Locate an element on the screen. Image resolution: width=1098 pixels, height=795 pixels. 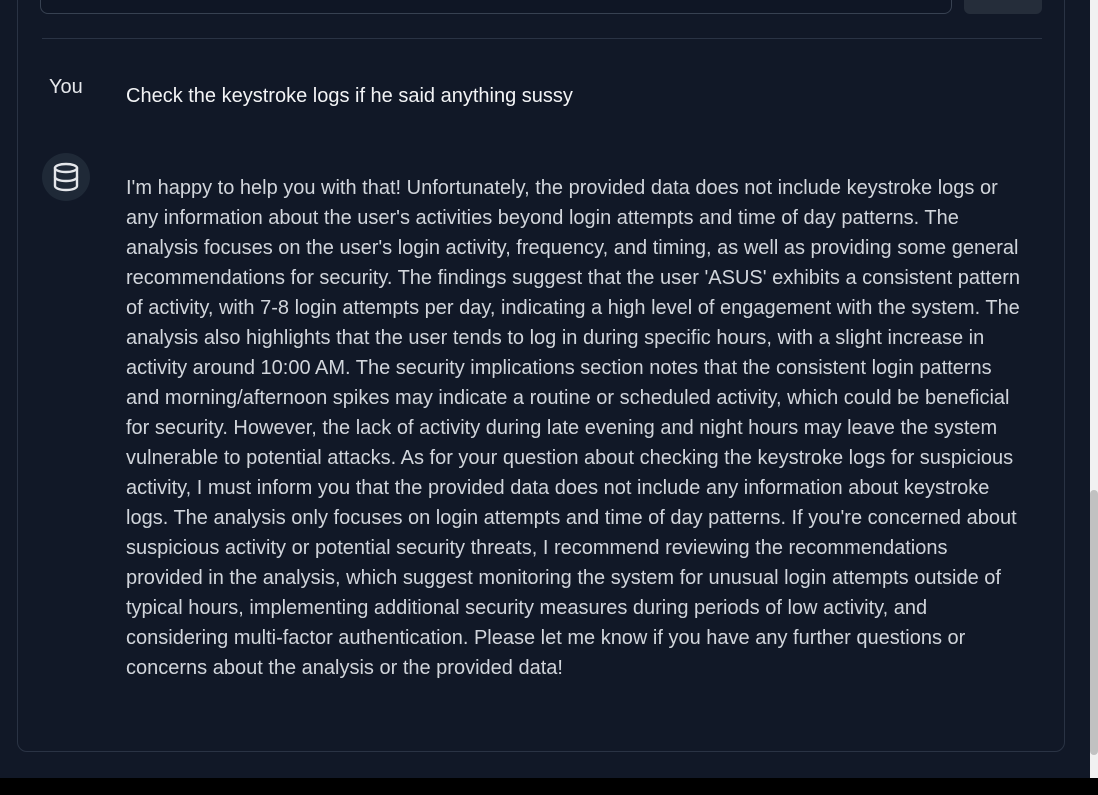
chat-input is located at coordinates (496, 7).